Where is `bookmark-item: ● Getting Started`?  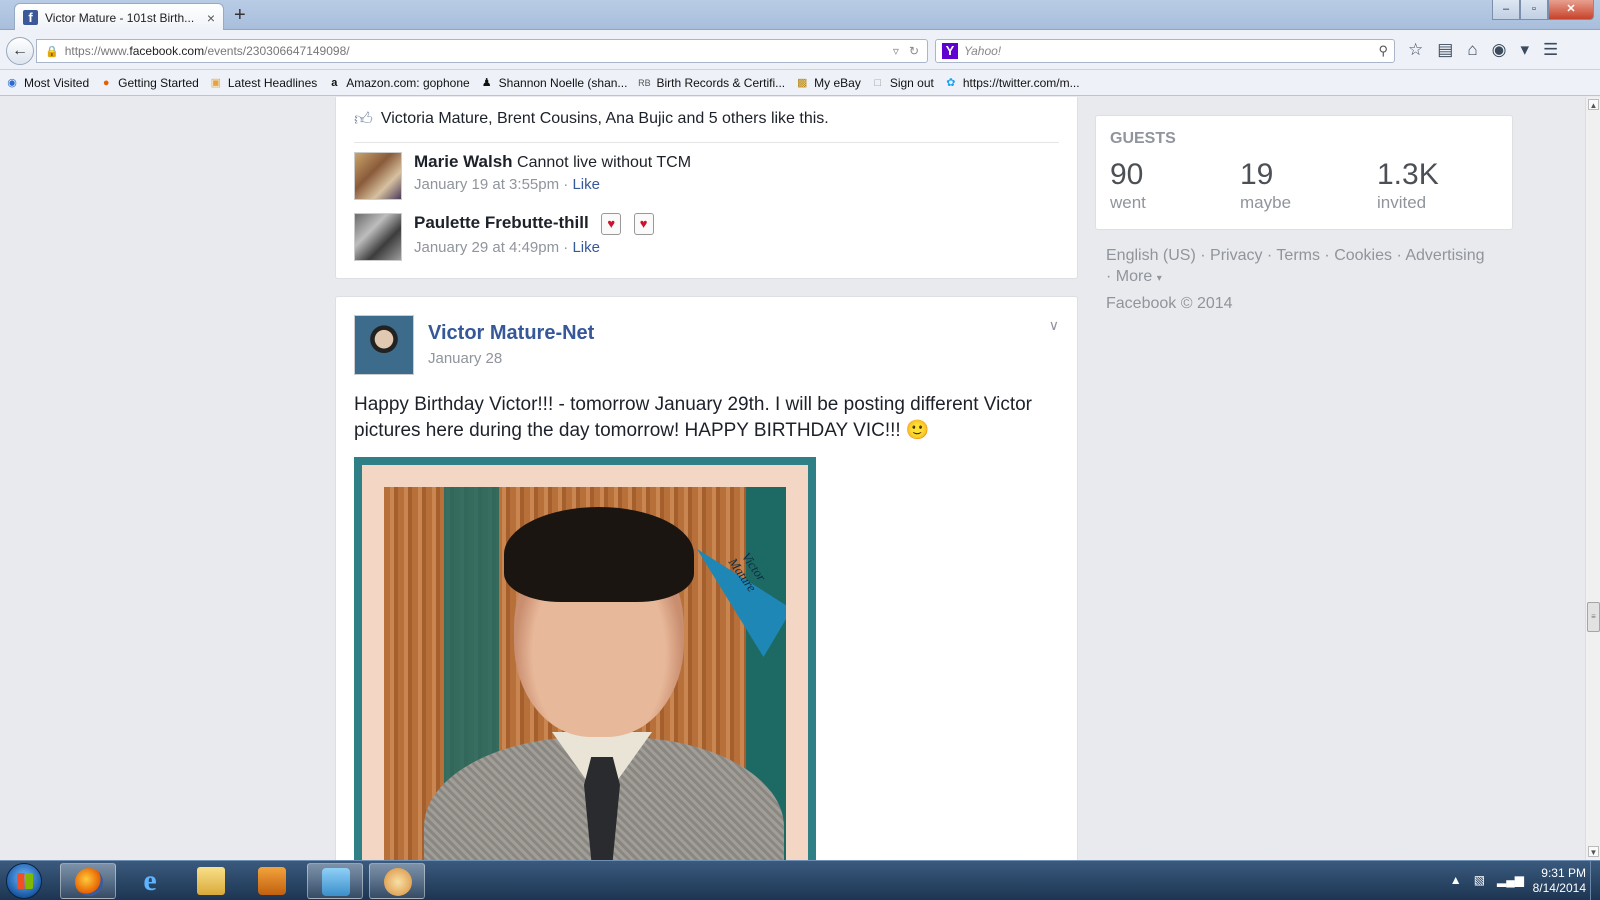 bookmark-item: ● Getting Started is located at coordinates (149, 83).